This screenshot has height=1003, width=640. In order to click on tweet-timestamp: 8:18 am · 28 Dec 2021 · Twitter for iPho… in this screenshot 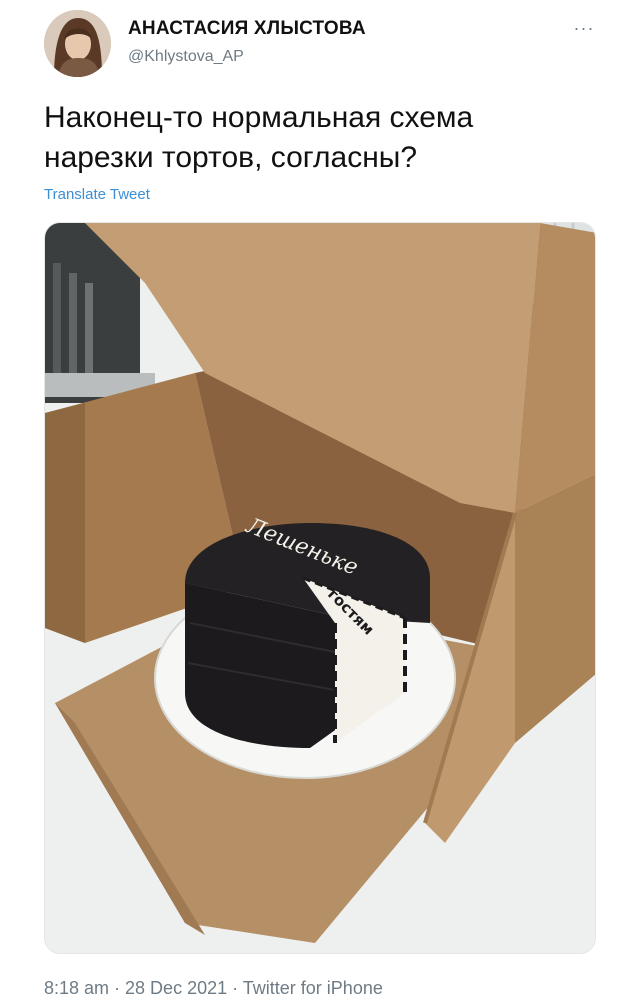, I will do `click(213, 988)`.